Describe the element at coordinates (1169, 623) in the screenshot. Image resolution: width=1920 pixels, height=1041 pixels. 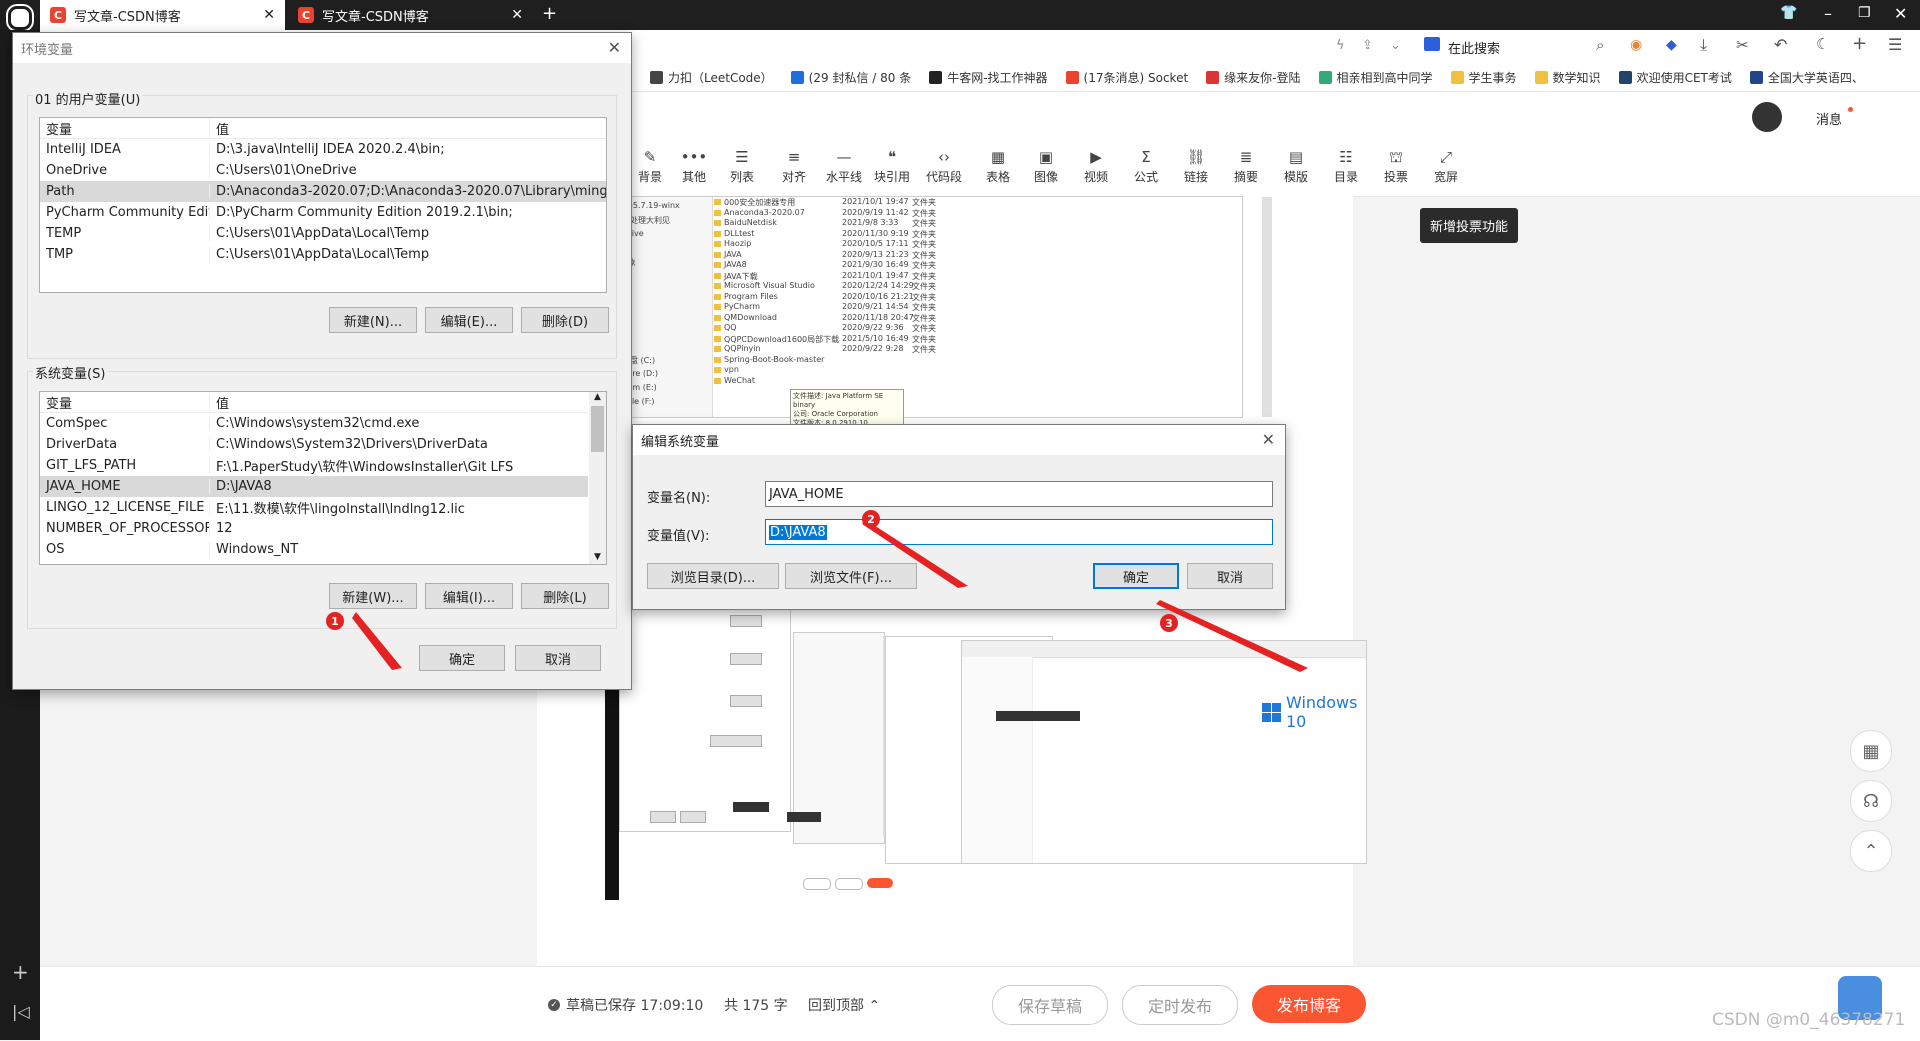
I see `annotation-marker-3: 3` at that location.